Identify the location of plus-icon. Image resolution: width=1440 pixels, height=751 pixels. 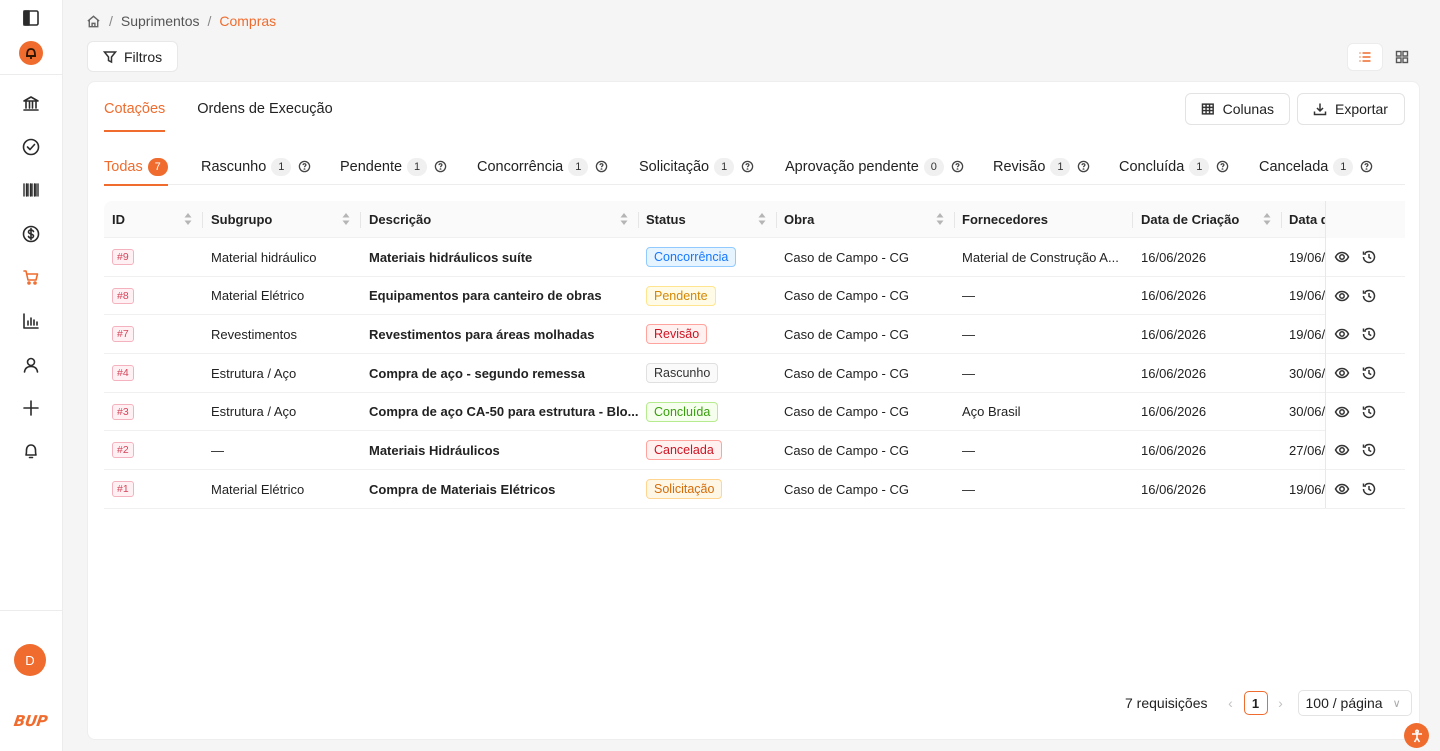
(31, 408).